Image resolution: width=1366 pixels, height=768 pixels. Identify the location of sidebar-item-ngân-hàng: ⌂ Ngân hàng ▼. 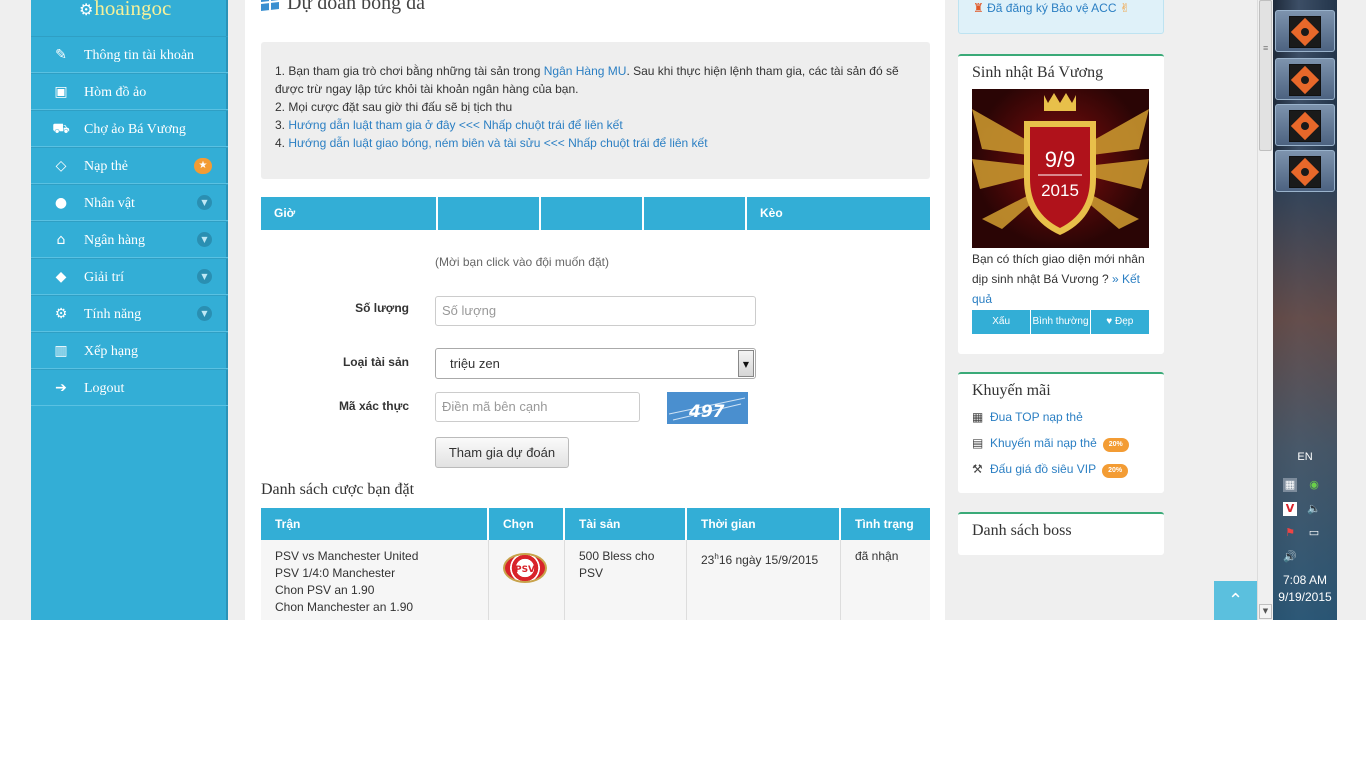
(129, 239).